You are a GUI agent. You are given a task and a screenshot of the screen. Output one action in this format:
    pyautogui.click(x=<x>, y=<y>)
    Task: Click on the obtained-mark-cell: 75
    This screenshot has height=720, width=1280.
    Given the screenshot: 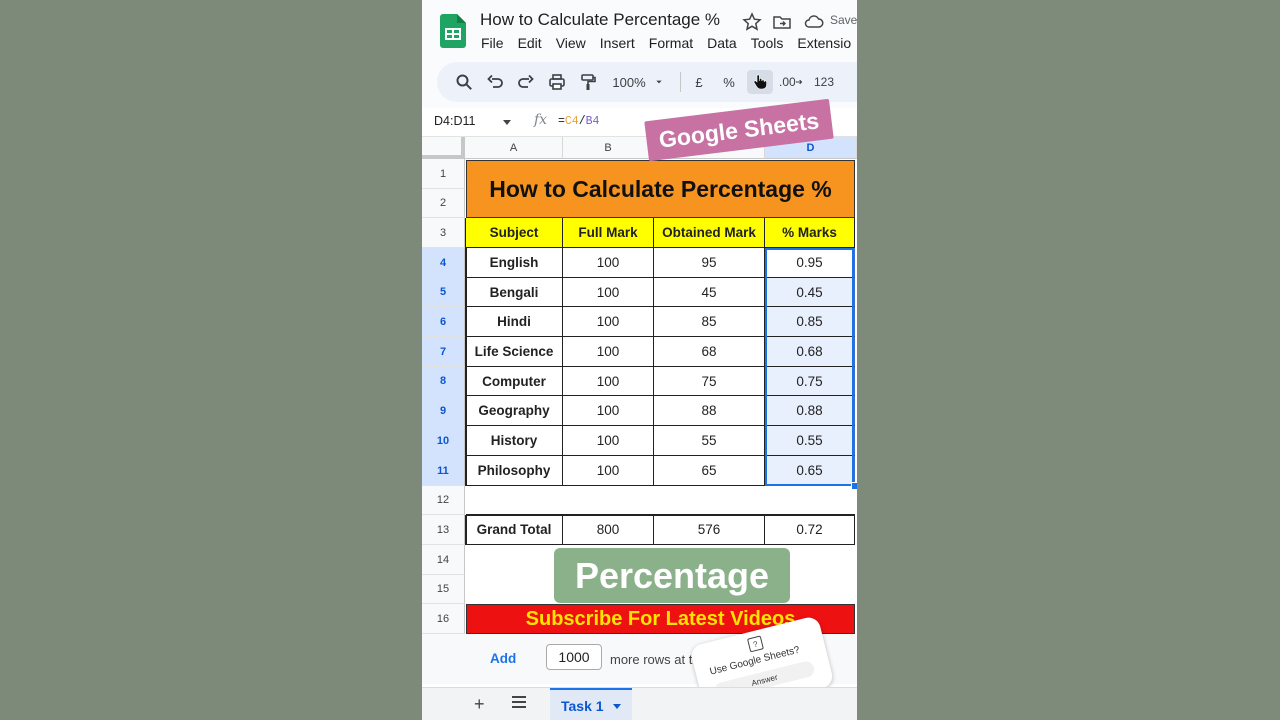 What is the action you would take?
    pyautogui.click(x=709, y=381)
    